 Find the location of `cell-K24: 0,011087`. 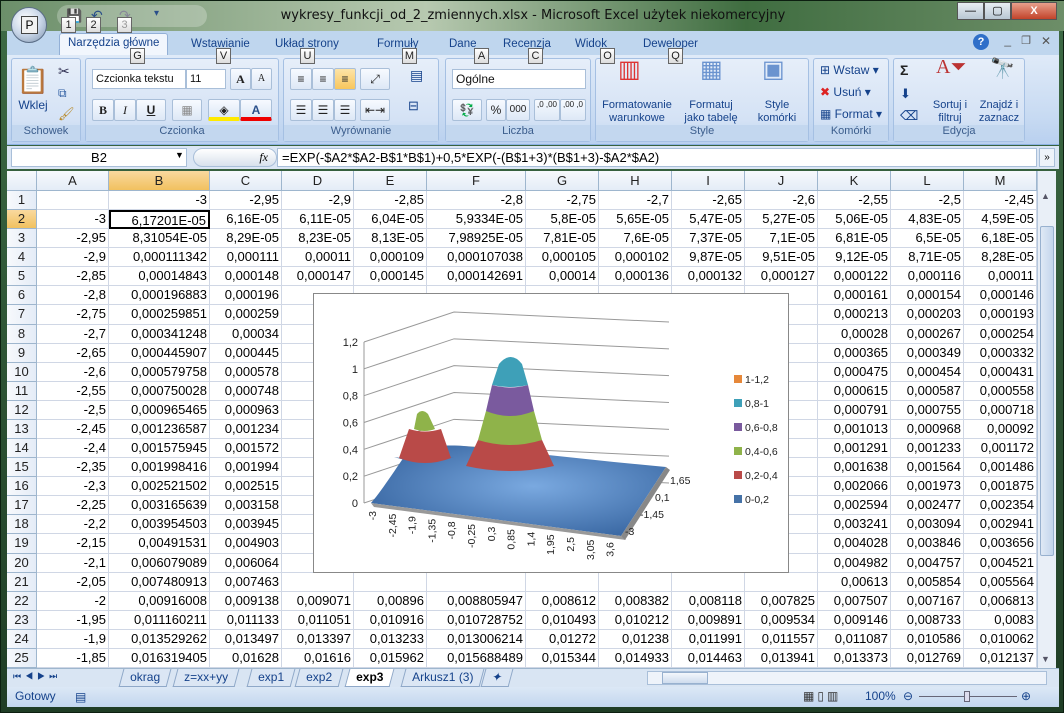

cell-K24: 0,011087 is located at coordinates (854, 639).